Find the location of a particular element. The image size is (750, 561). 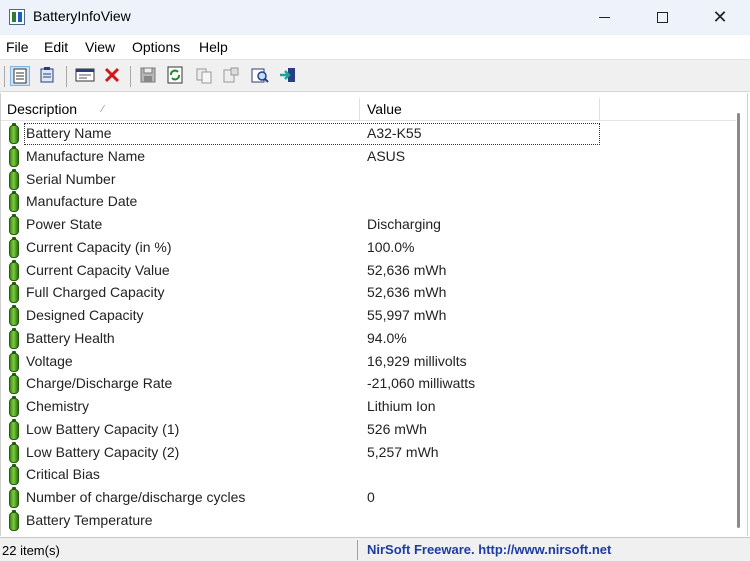

nirsoft-link: NirSoft Freeware. http://www.nirsoft.net is located at coordinates (489, 549).